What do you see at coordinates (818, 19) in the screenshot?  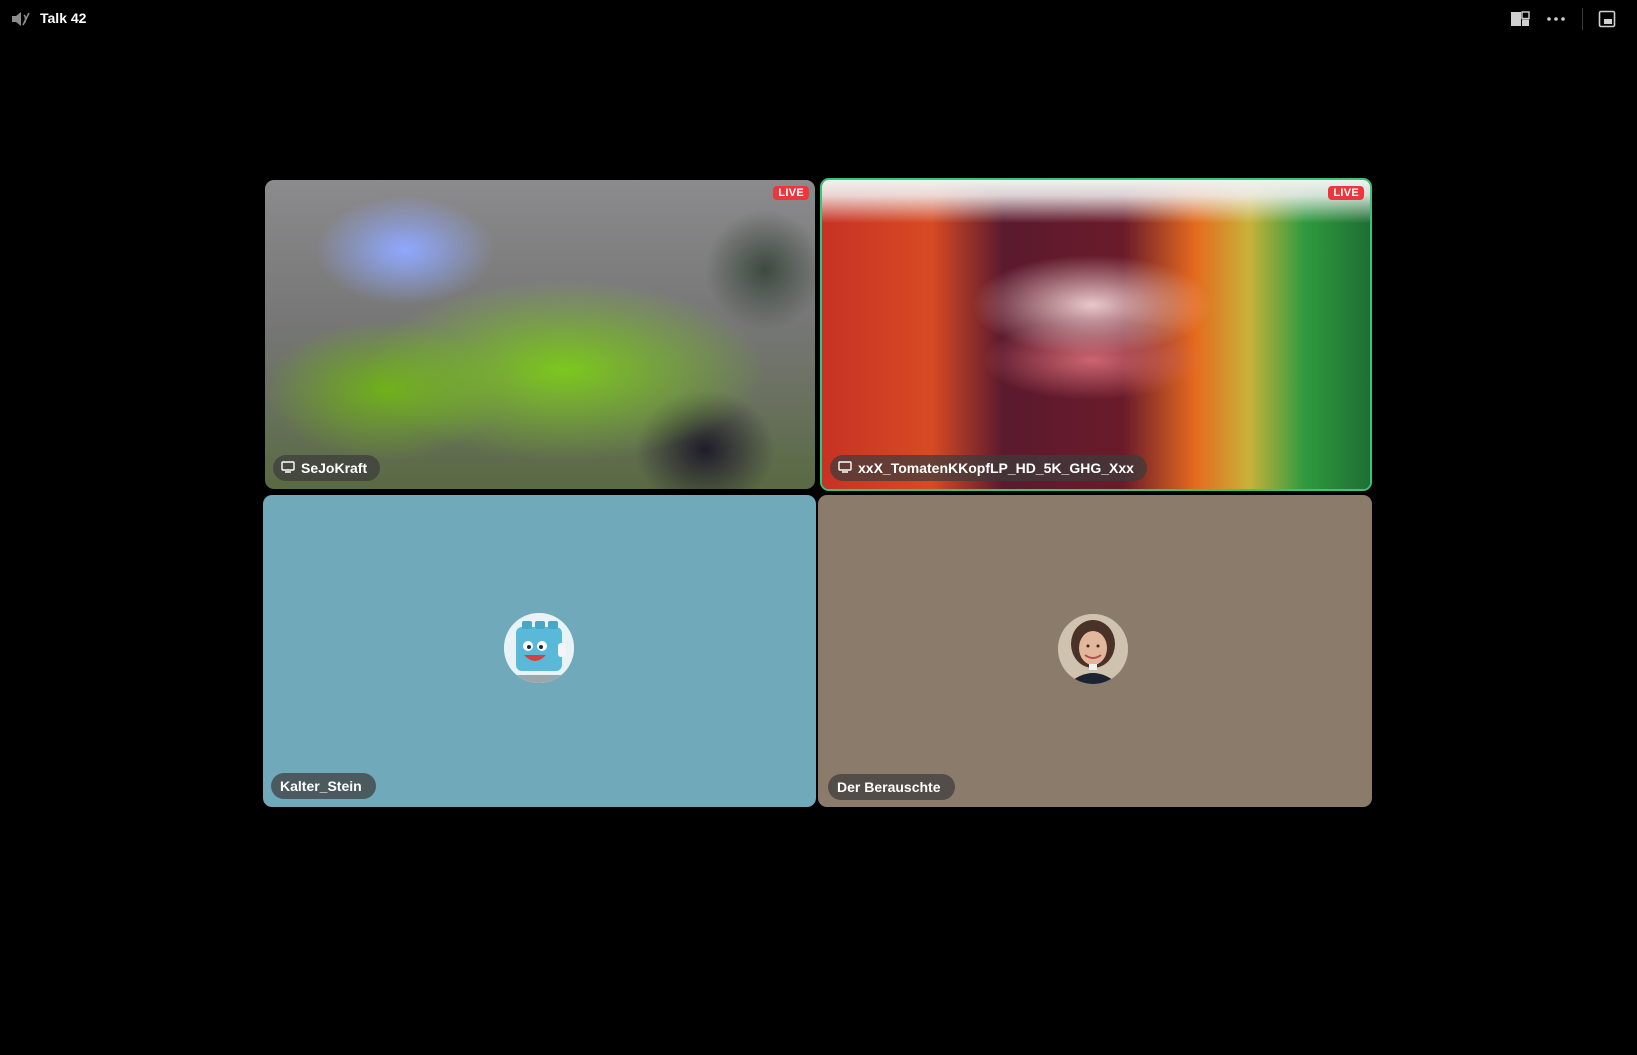 I see `title-bar: Talk 42` at bounding box center [818, 19].